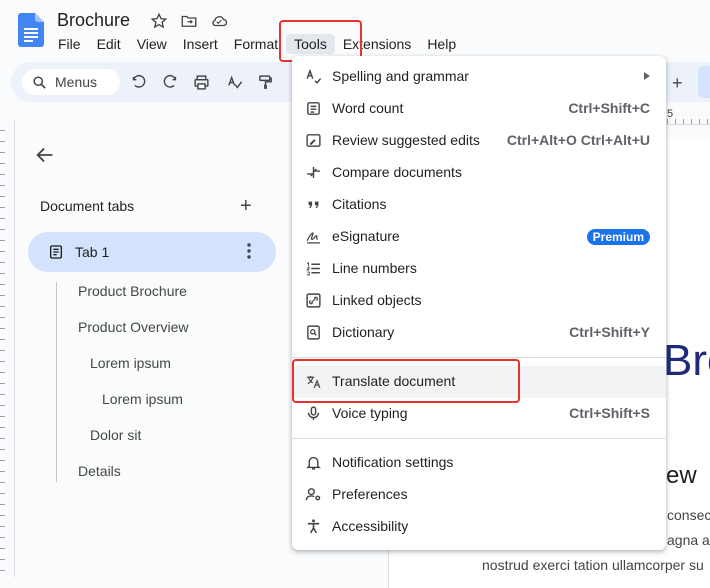 The height and width of the screenshot is (588, 710). I want to click on document-title: Brochure, so click(93, 20).